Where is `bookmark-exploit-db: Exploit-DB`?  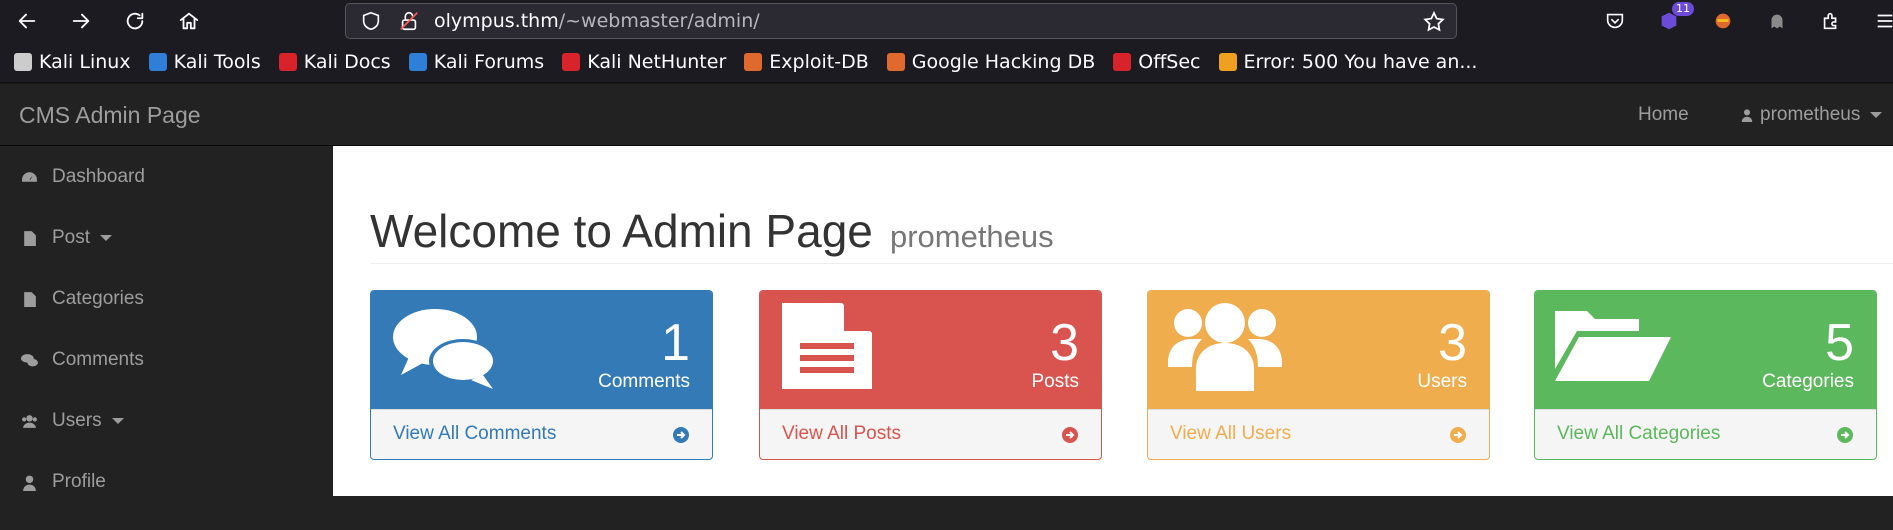
bookmark-exploit-db: Exploit-DB is located at coordinates (806, 62).